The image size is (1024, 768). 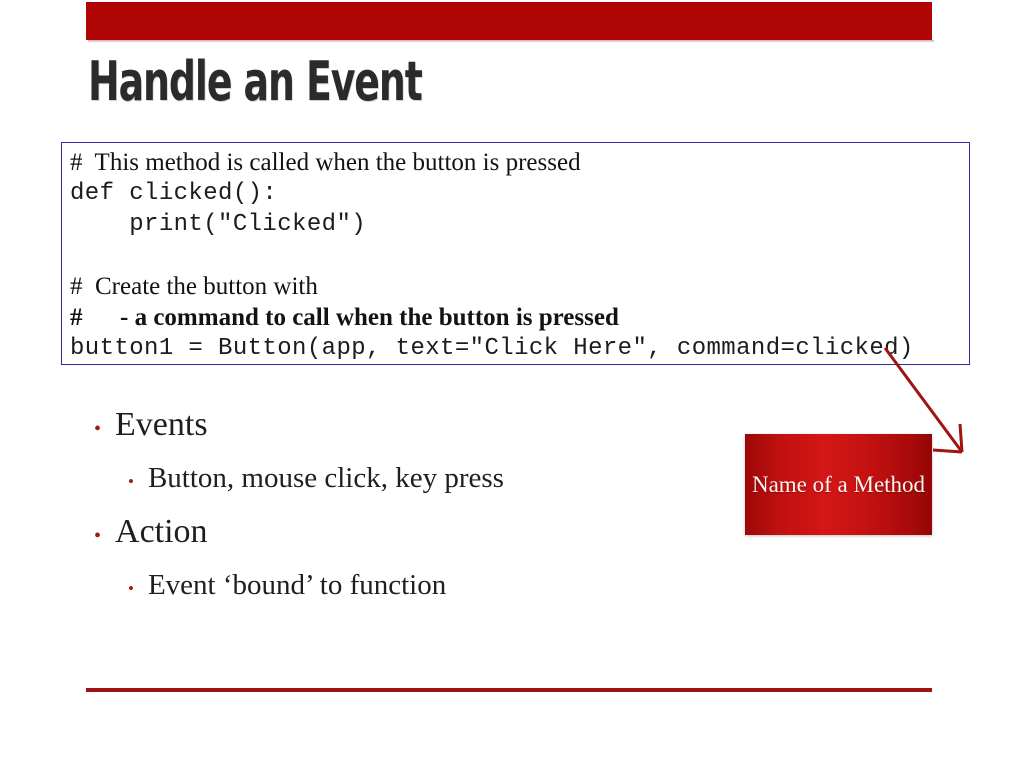 What do you see at coordinates (509, 21) in the screenshot?
I see `top-banner` at bounding box center [509, 21].